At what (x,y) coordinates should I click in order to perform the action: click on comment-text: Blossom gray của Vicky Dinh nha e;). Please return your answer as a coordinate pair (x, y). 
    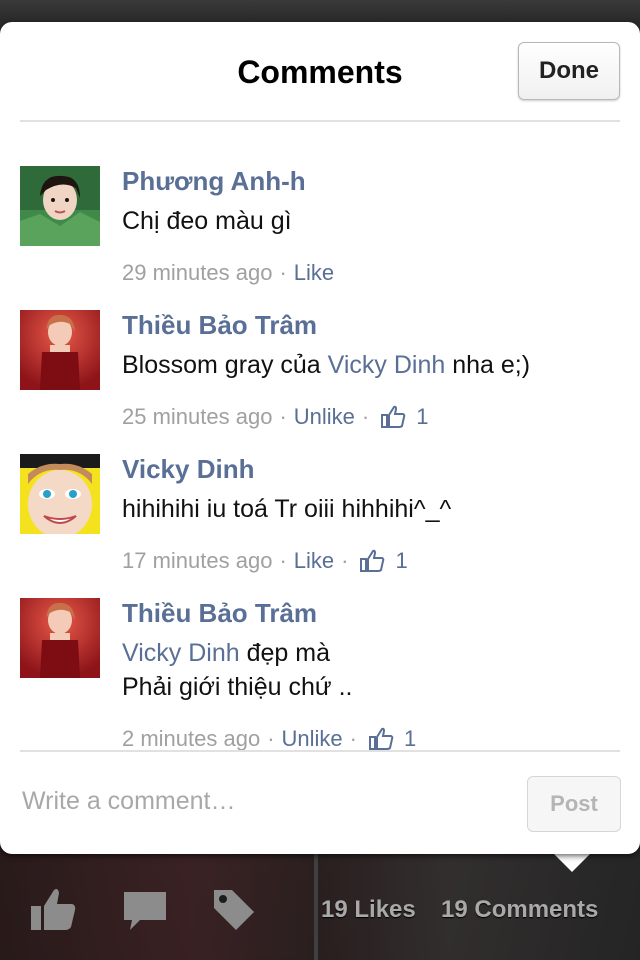
    Looking at the image, I should click on (326, 365).